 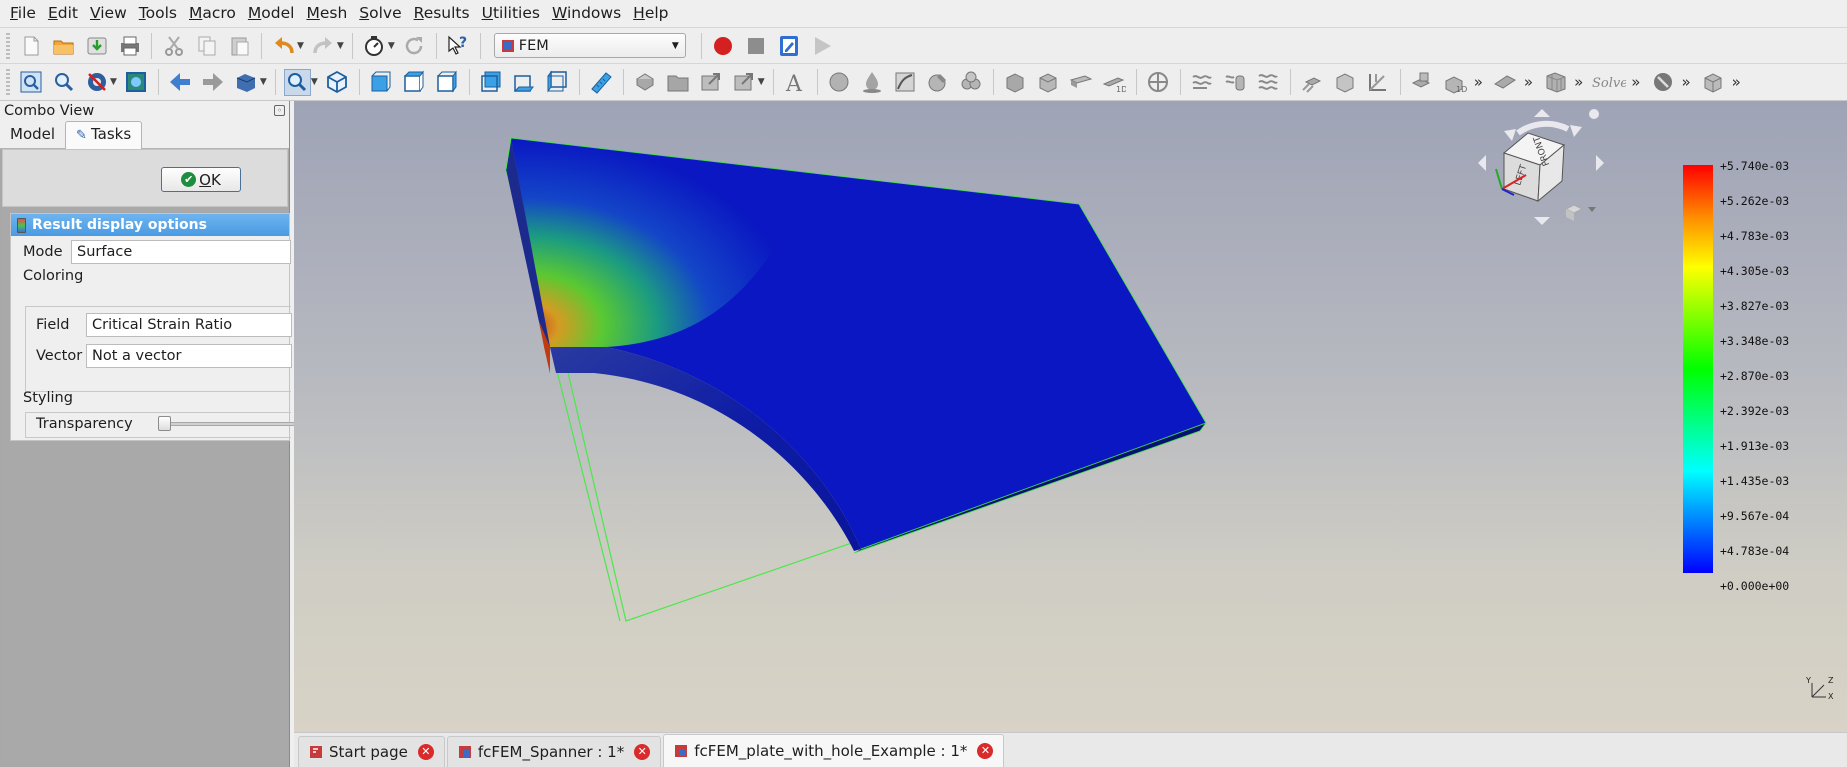 I want to click on left-view-icon, so click(x=557, y=82).